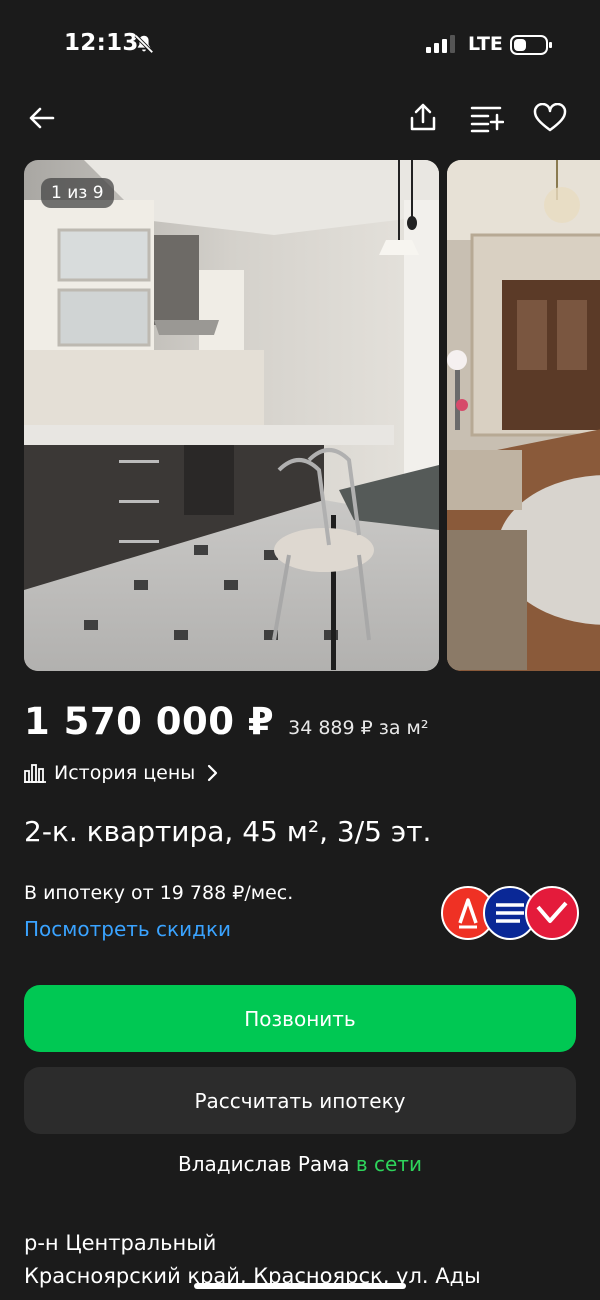 The image size is (600, 1300). Describe the element at coordinates (101, 43) in the screenshot. I see `status-time: 12:13` at that location.